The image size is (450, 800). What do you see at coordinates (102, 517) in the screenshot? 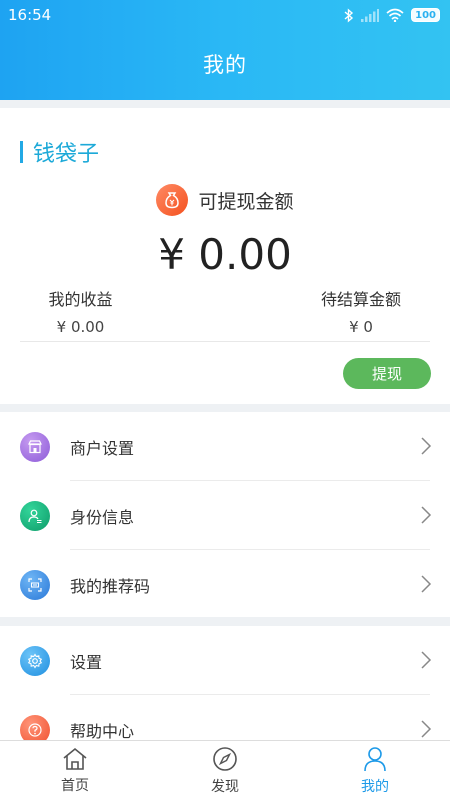
I see `menu-item-label: 身份信息` at bounding box center [102, 517].